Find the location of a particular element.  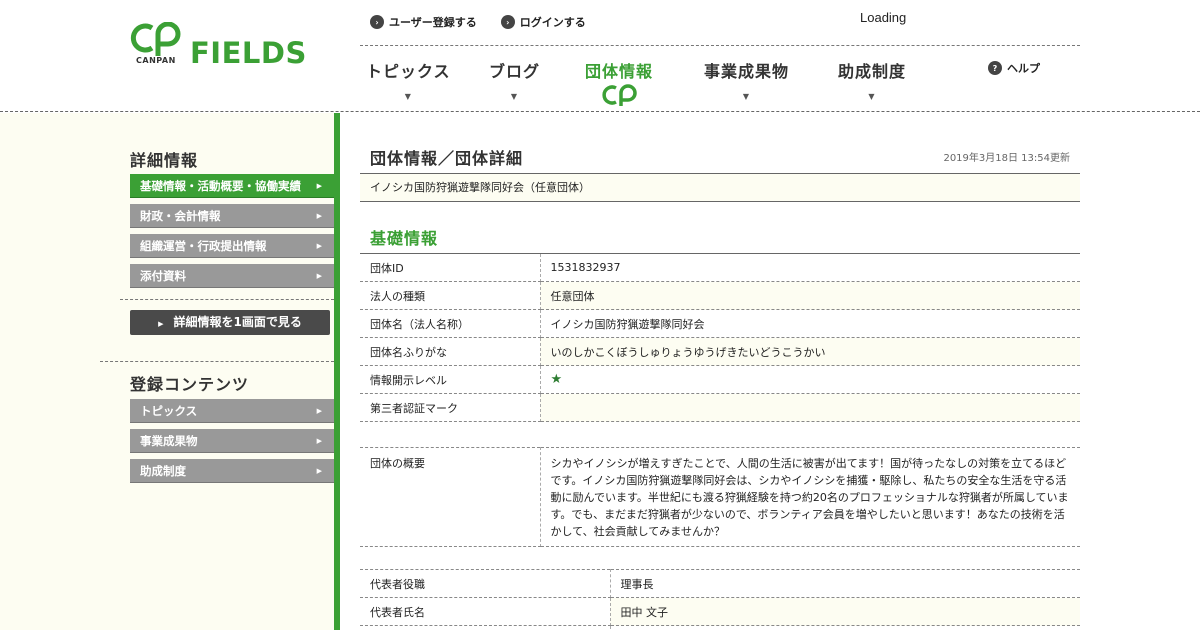

table-row is located at coordinates (720, 627).